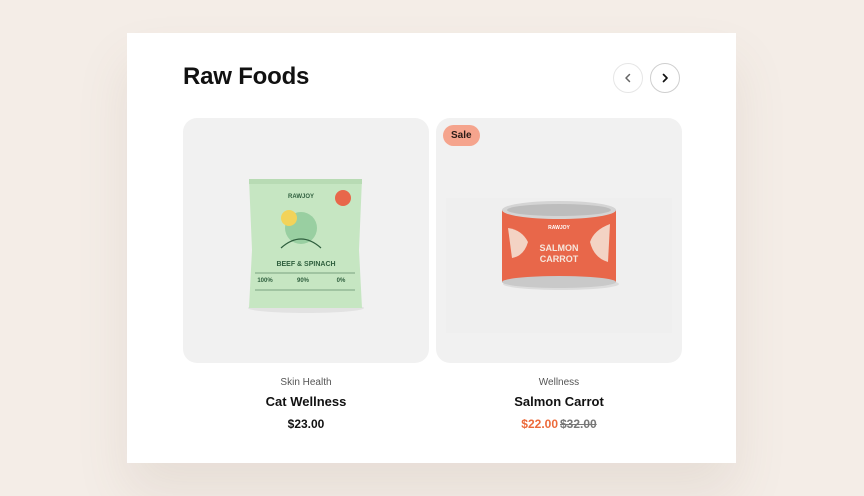 Image resolution: width=864 pixels, height=496 pixels. Describe the element at coordinates (461, 135) in the screenshot. I see `sale-badge: Sale` at that location.